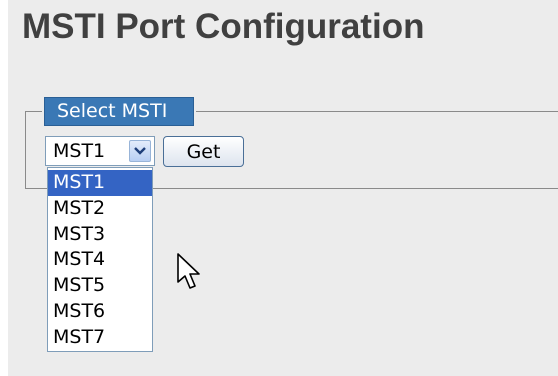 The height and width of the screenshot is (376, 558). Describe the element at coordinates (140, 151) in the screenshot. I see `chevron-down-icon` at that location.